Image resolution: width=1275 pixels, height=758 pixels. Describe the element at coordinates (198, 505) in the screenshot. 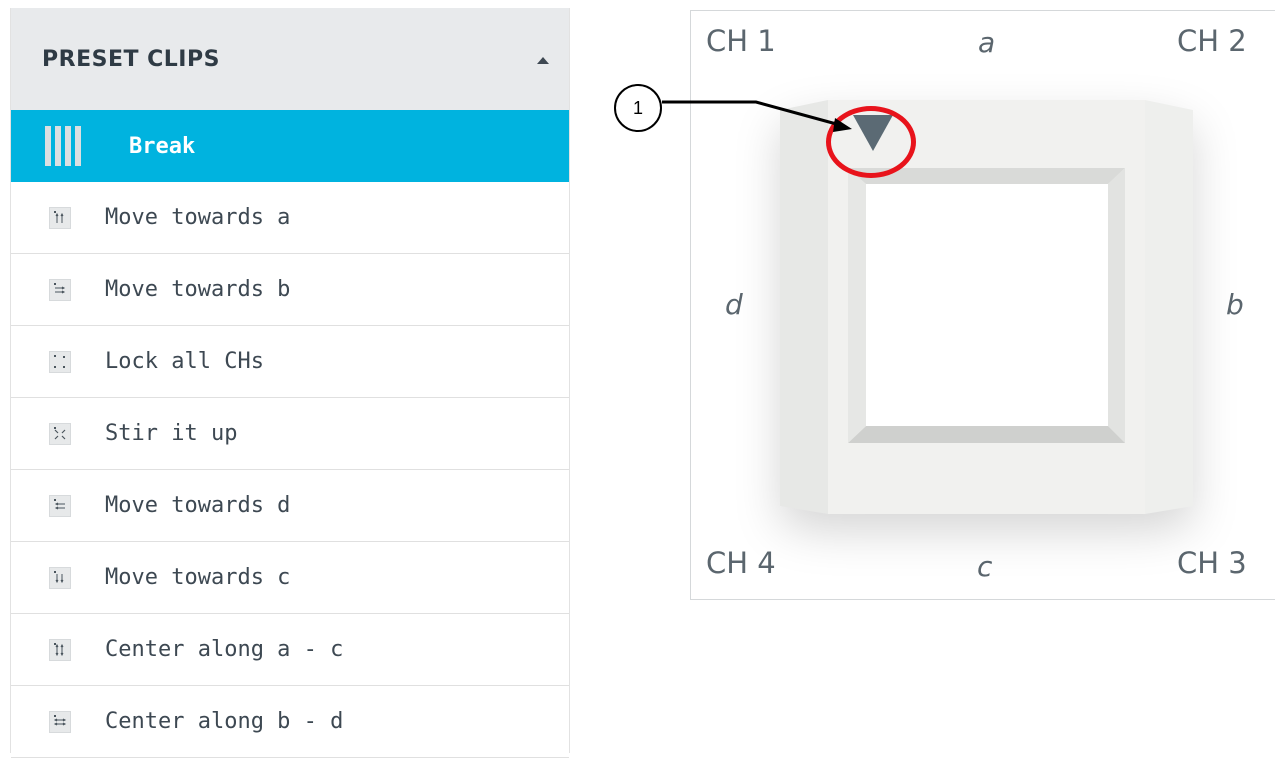

I see `clip-label: Move towards d` at that location.